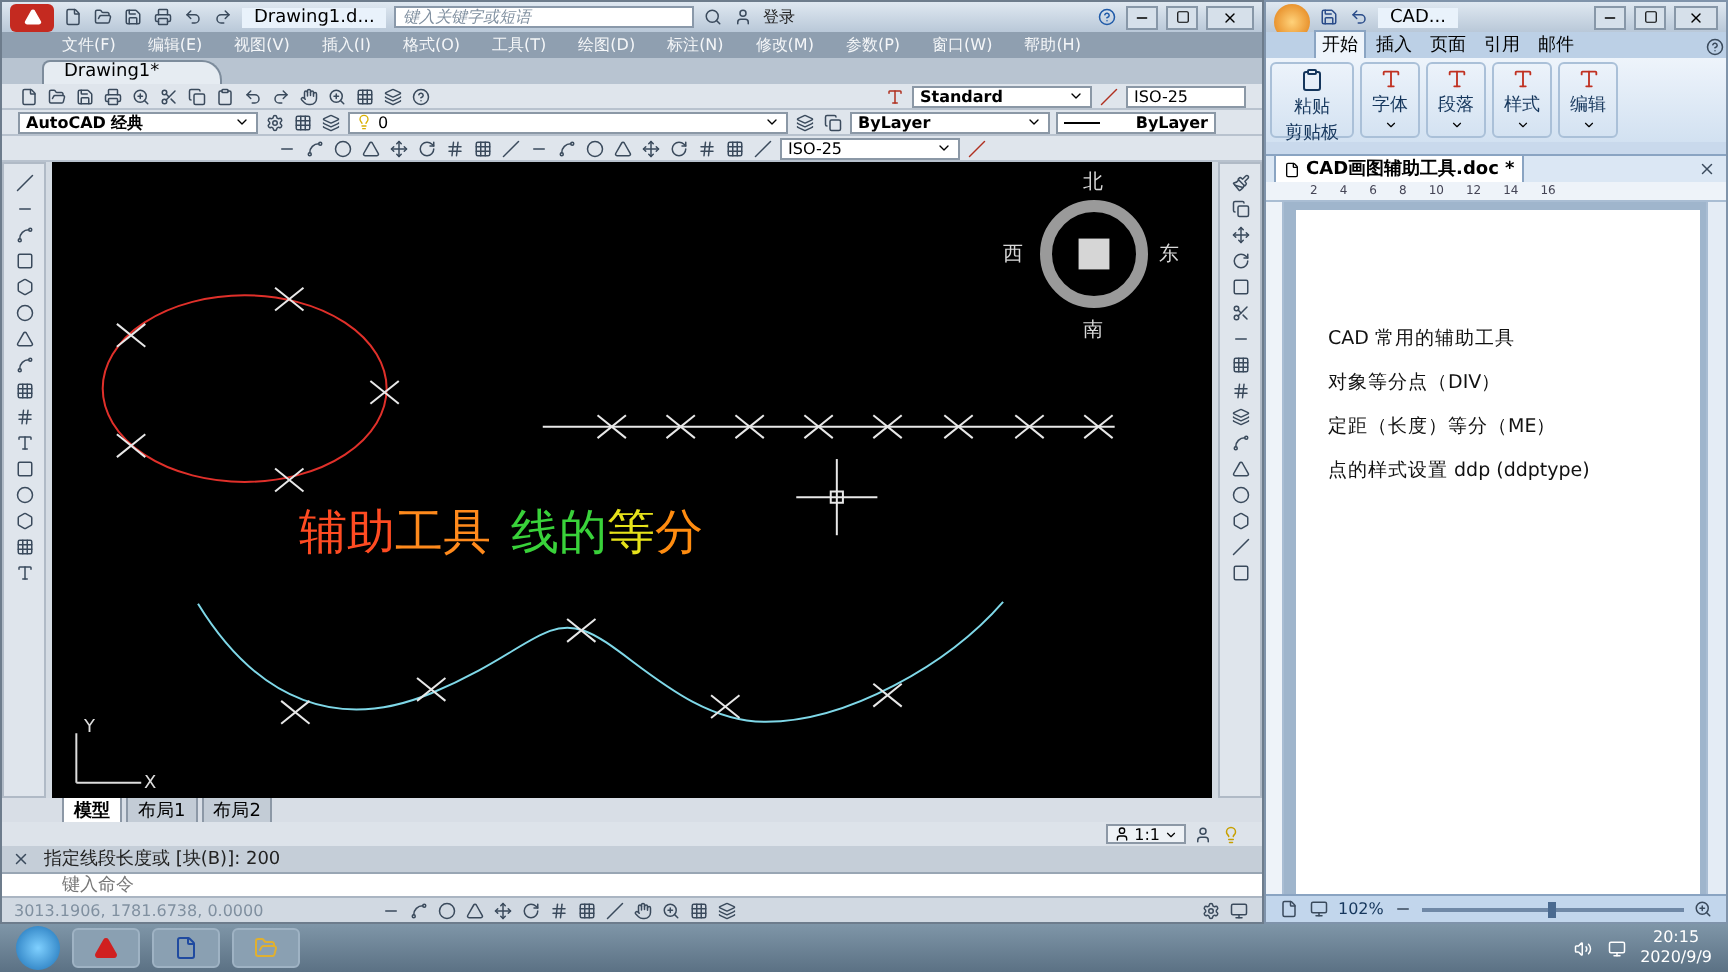 Image resolution: width=1728 pixels, height=972 pixels. Describe the element at coordinates (1240, 573) in the screenshot. I see `square-icon` at that location.